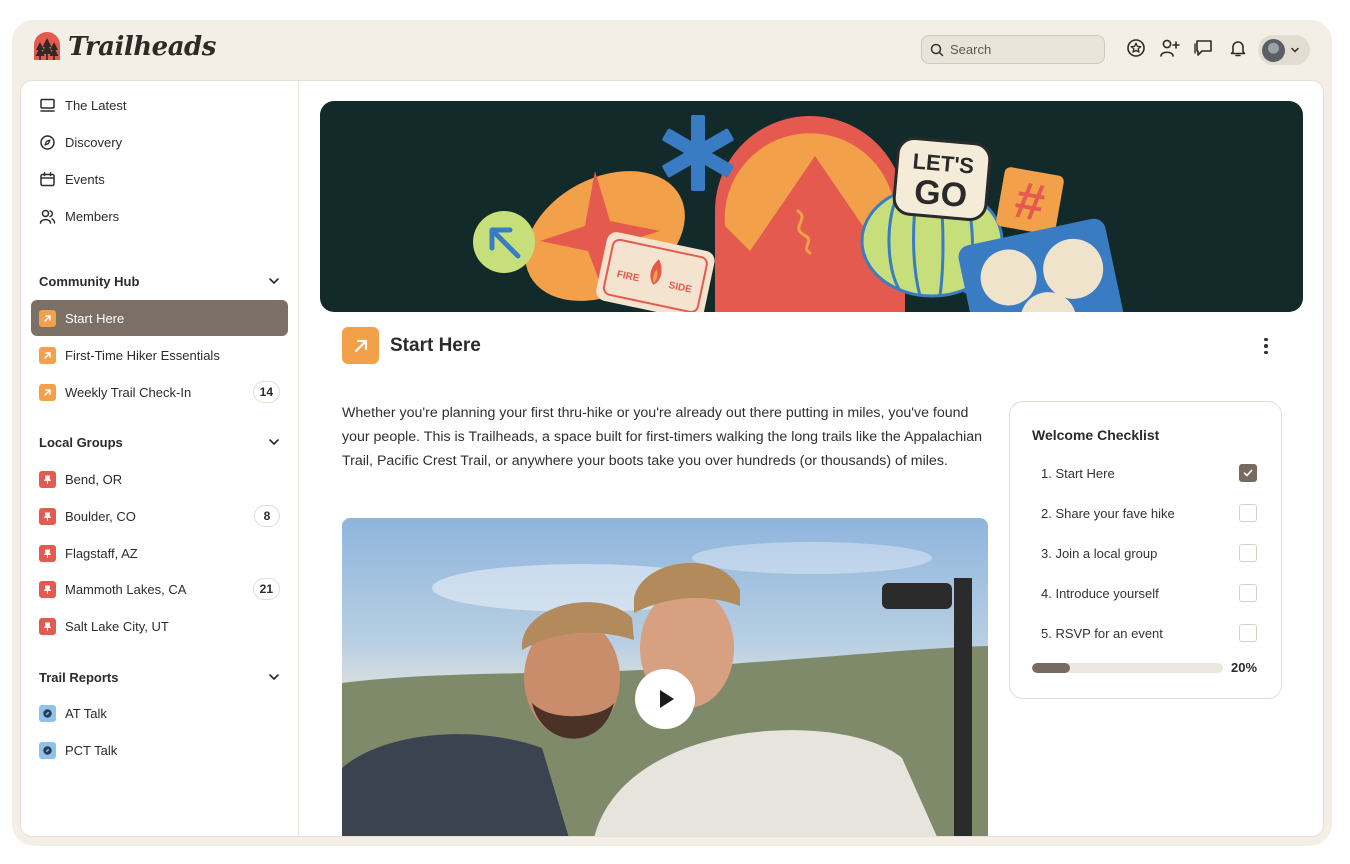 This screenshot has height=864, width=1350. What do you see at coordinates (1078, 473) in the screenshot?
I see `checklist-item-label: 1. Start Here` at bounding box center [1078, 473].